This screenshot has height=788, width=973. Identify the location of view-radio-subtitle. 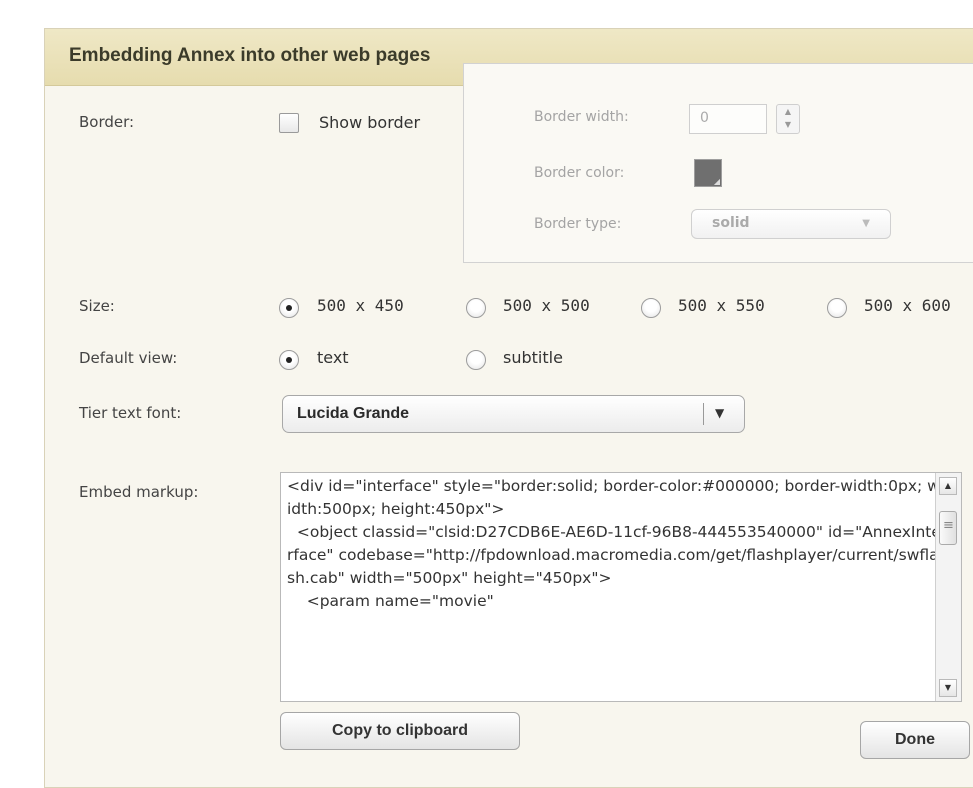
(476, 360).